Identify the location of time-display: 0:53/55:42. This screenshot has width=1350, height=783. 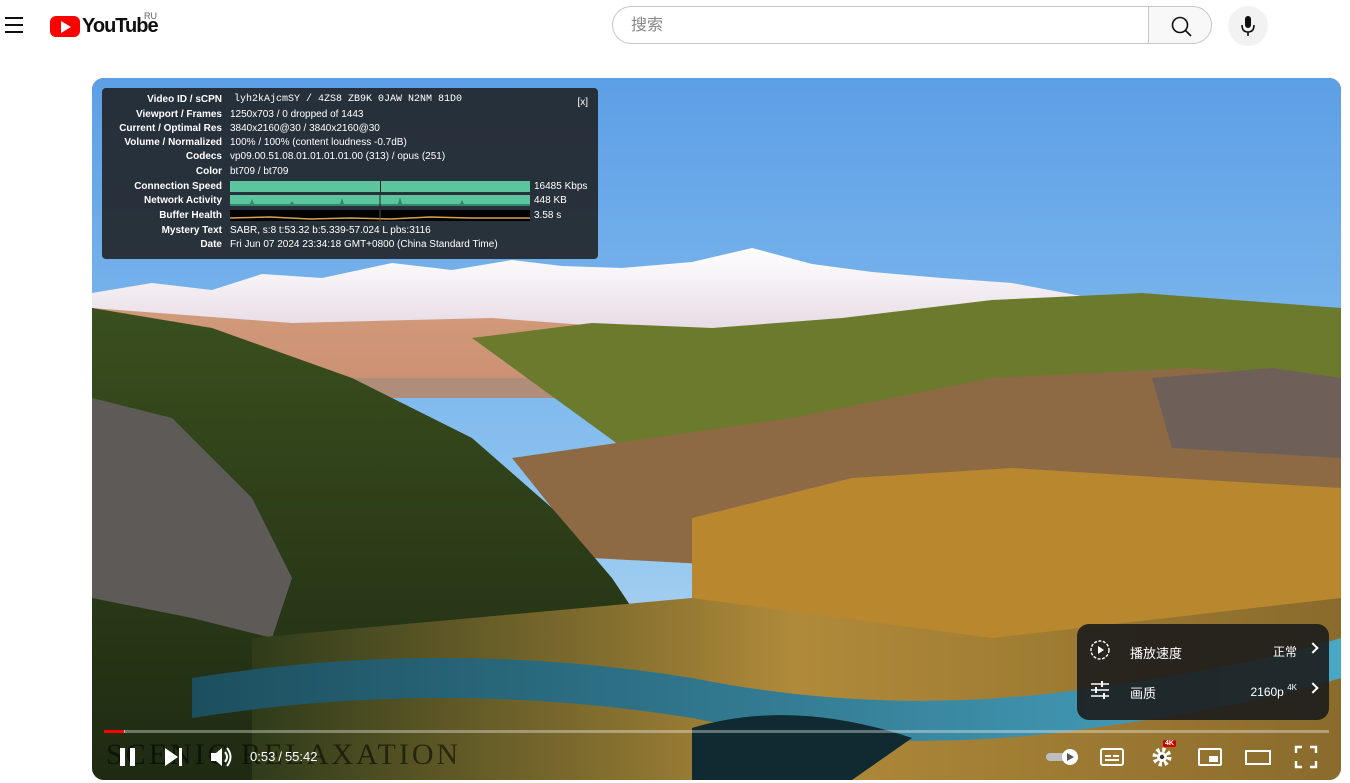
(283, 756).